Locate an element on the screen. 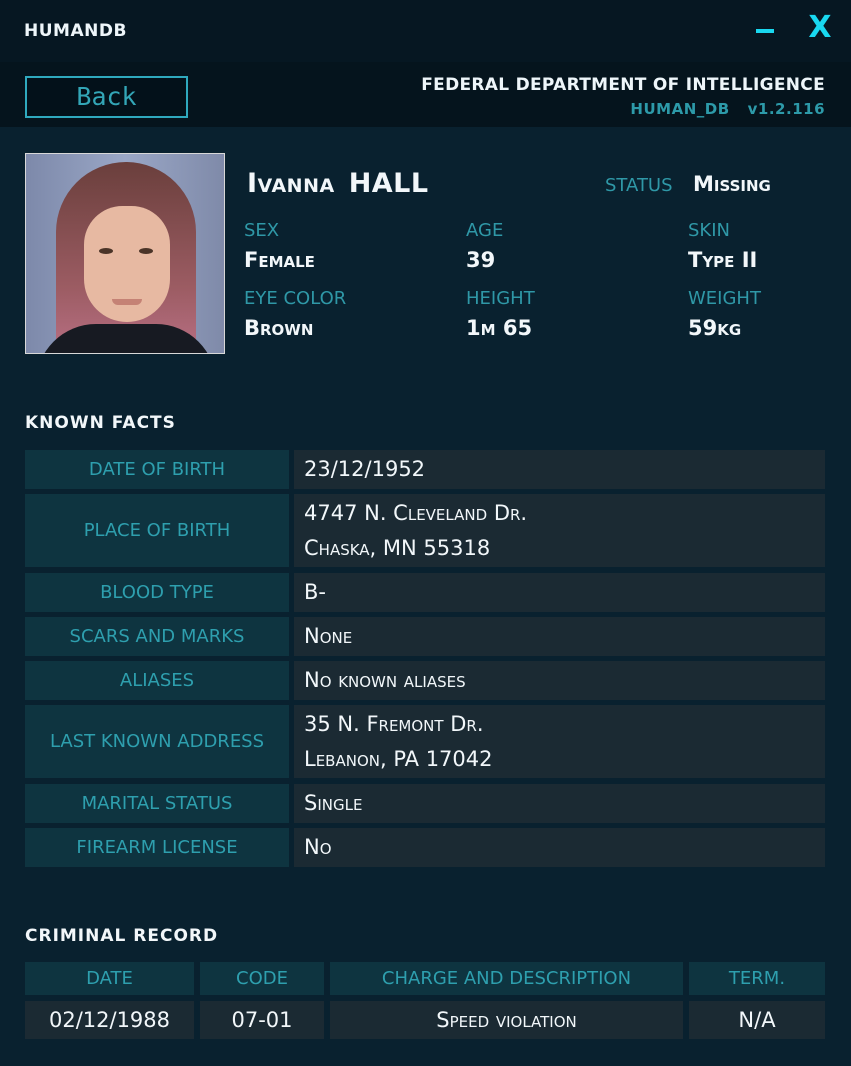  fact-row: SCARS AND MARKS None is located at coordinates (425, 636).